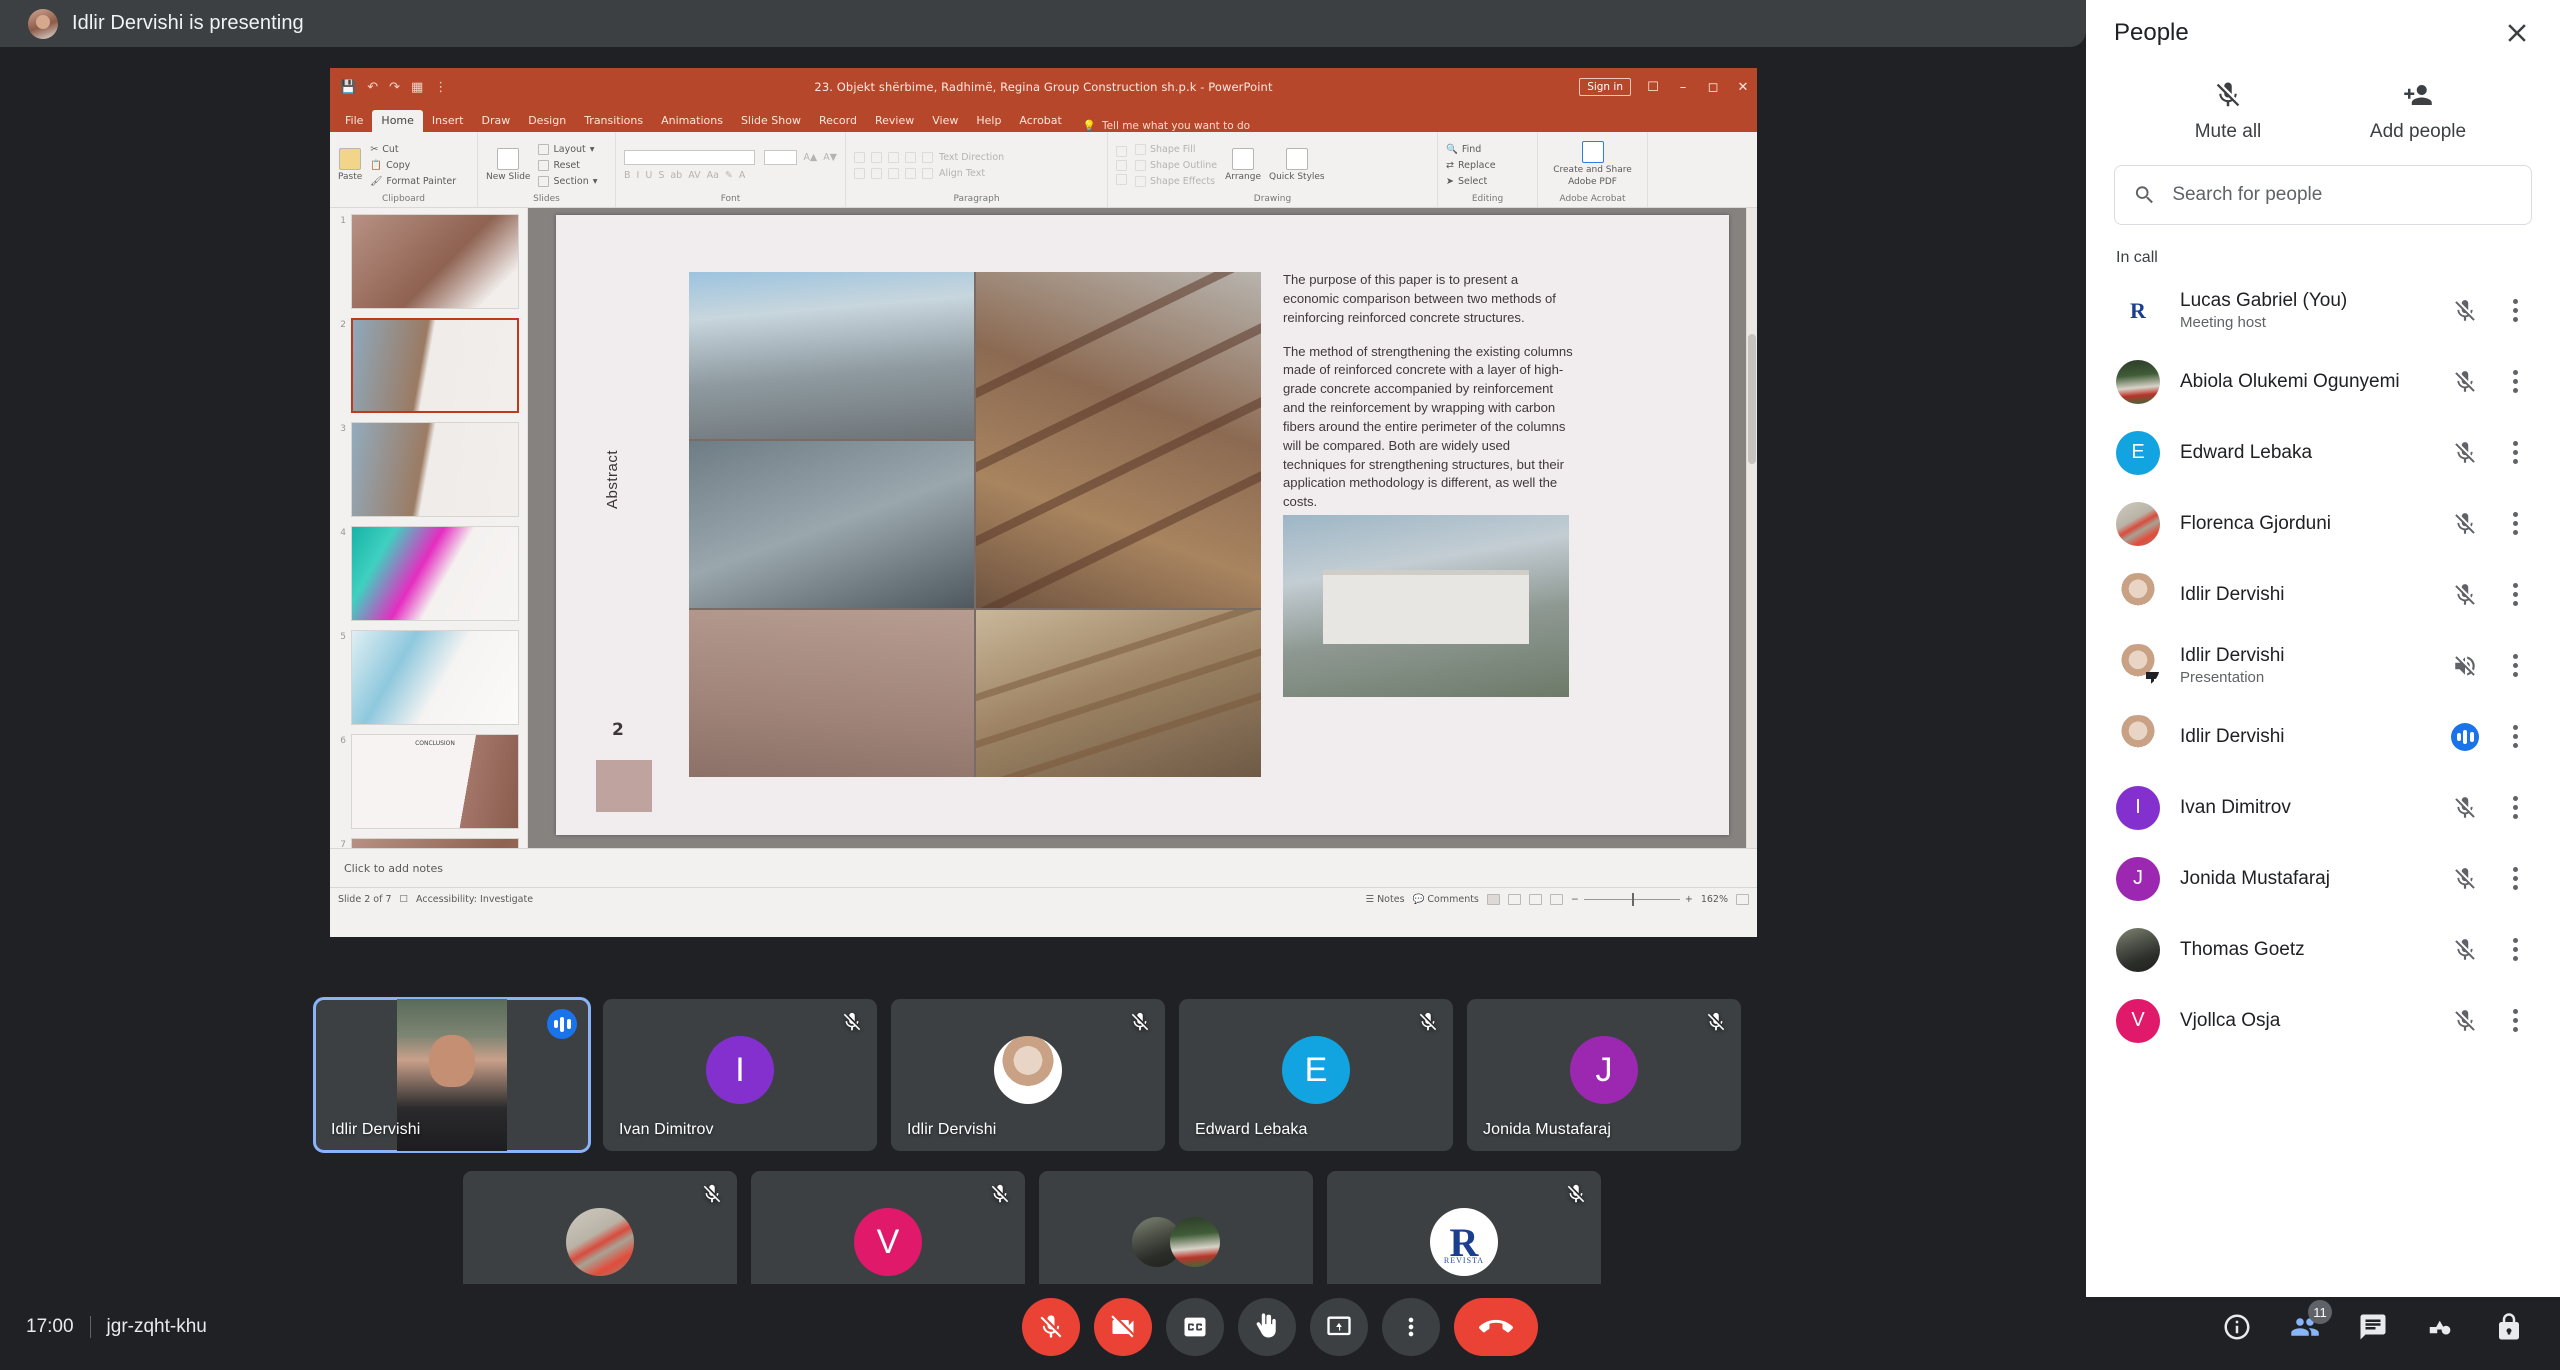 Image resolution: width=2560 pixels, height=1370 pixels. Describe the element at coordinates (2311, 1321) in the screenshot. I see `show-everyone-button: 11` at that location.